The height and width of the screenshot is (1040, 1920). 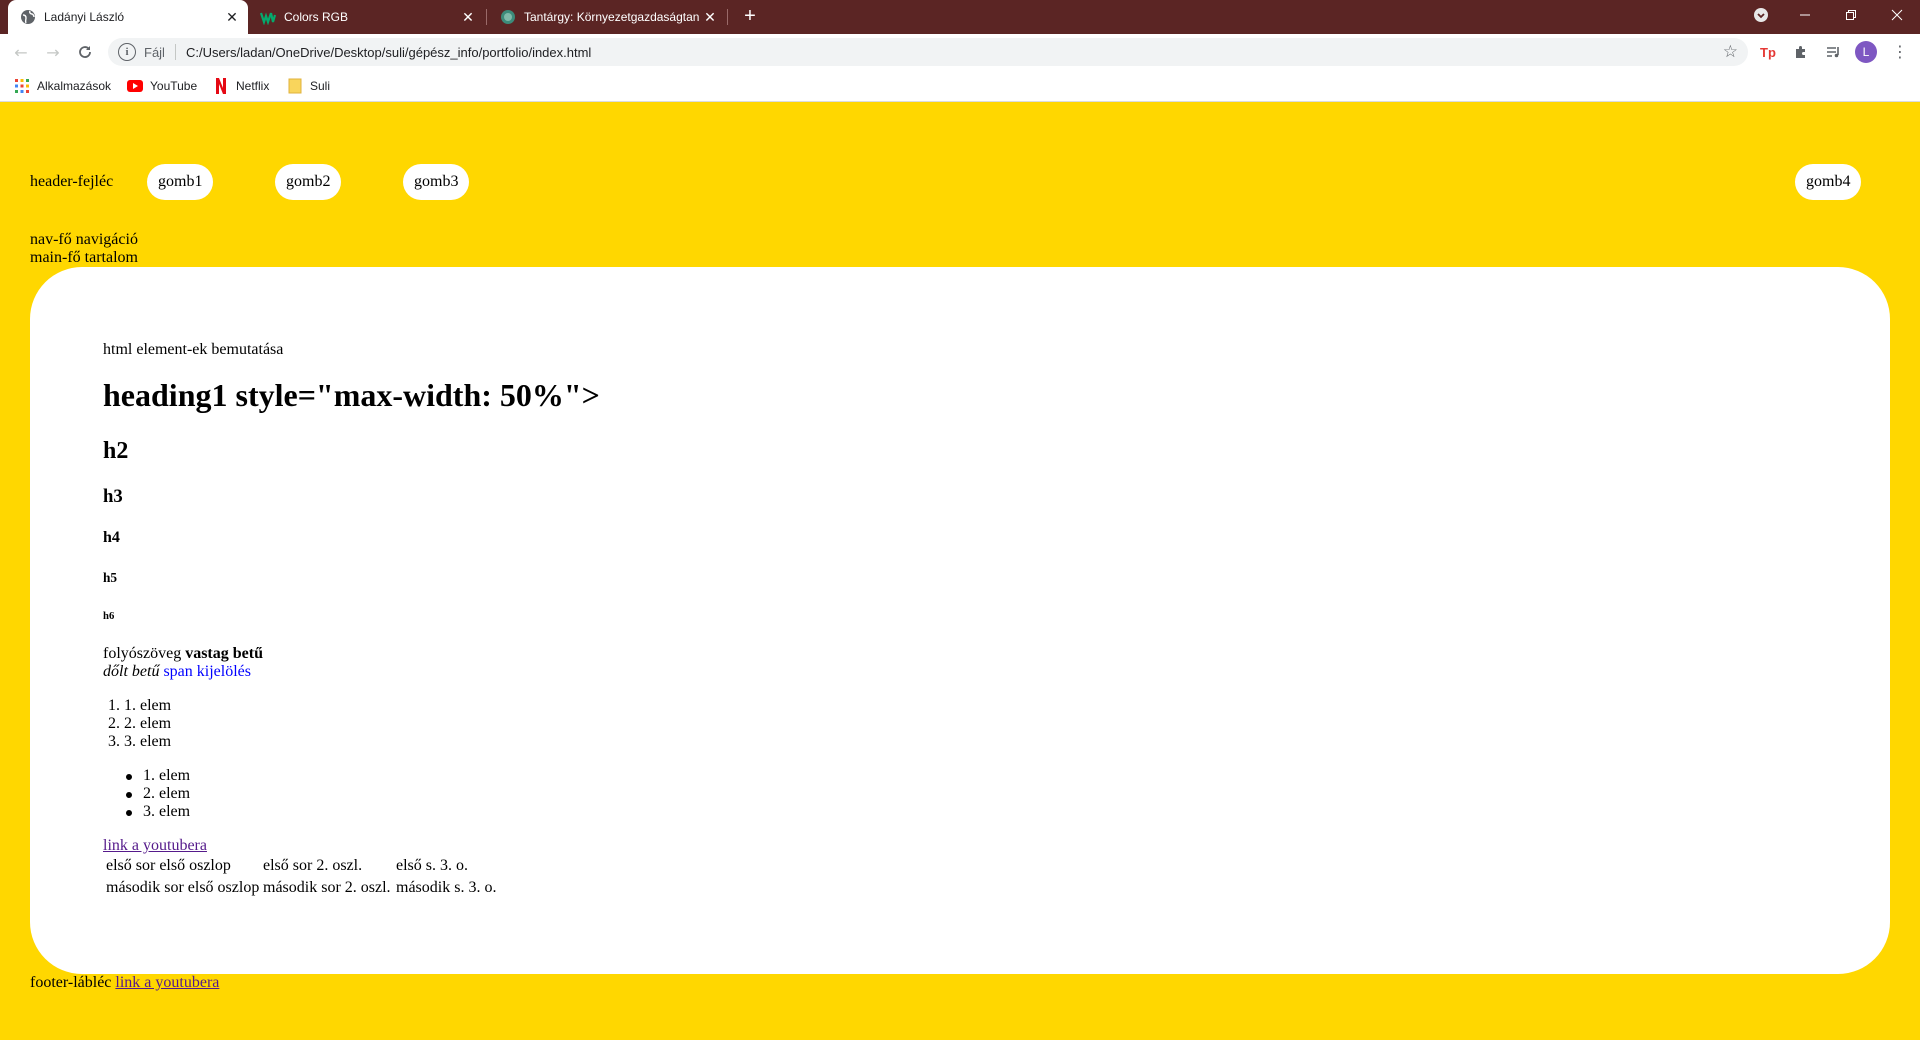 I want to click on table-cell: második sor 2. oszl., so click(x=327, y=887).